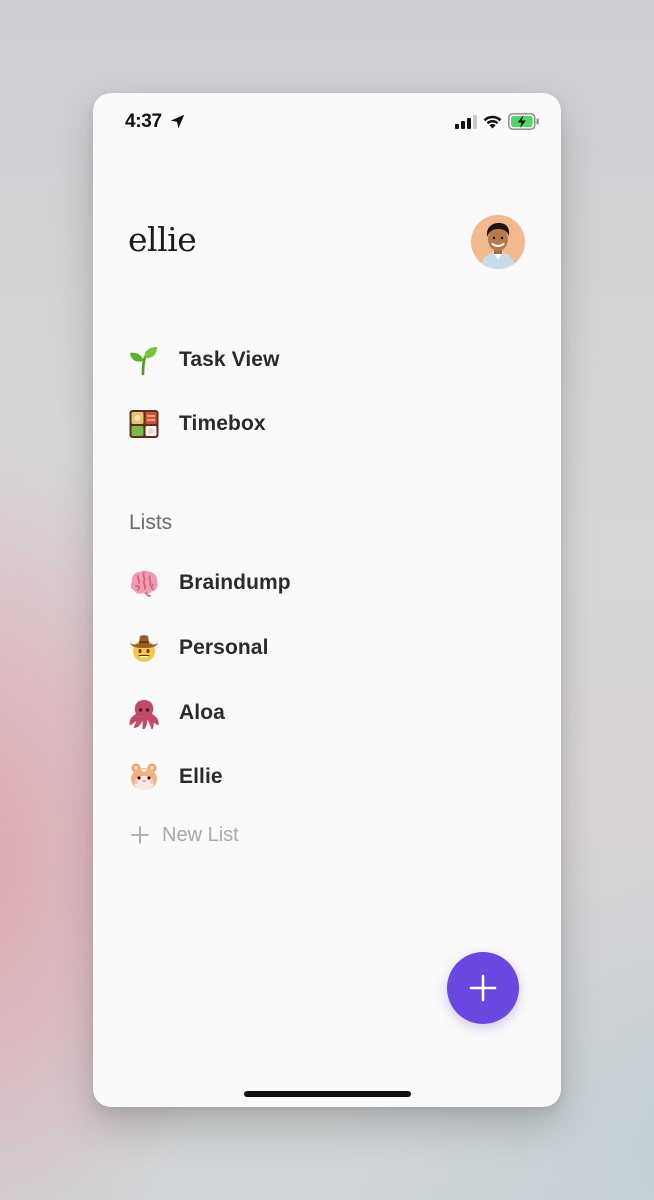  I want to click on list-item-label: Personal, so click(224, 647).